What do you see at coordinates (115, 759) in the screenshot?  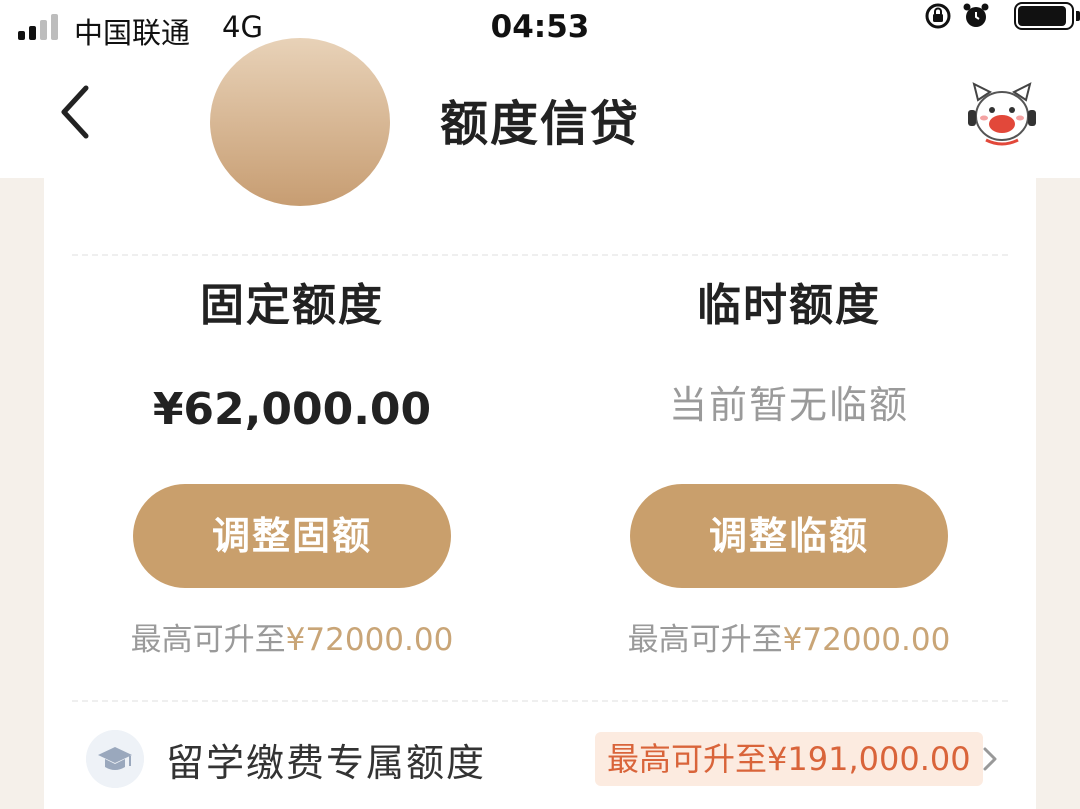 I see `graduation-cap-icon` at bounding box center [115, 759].